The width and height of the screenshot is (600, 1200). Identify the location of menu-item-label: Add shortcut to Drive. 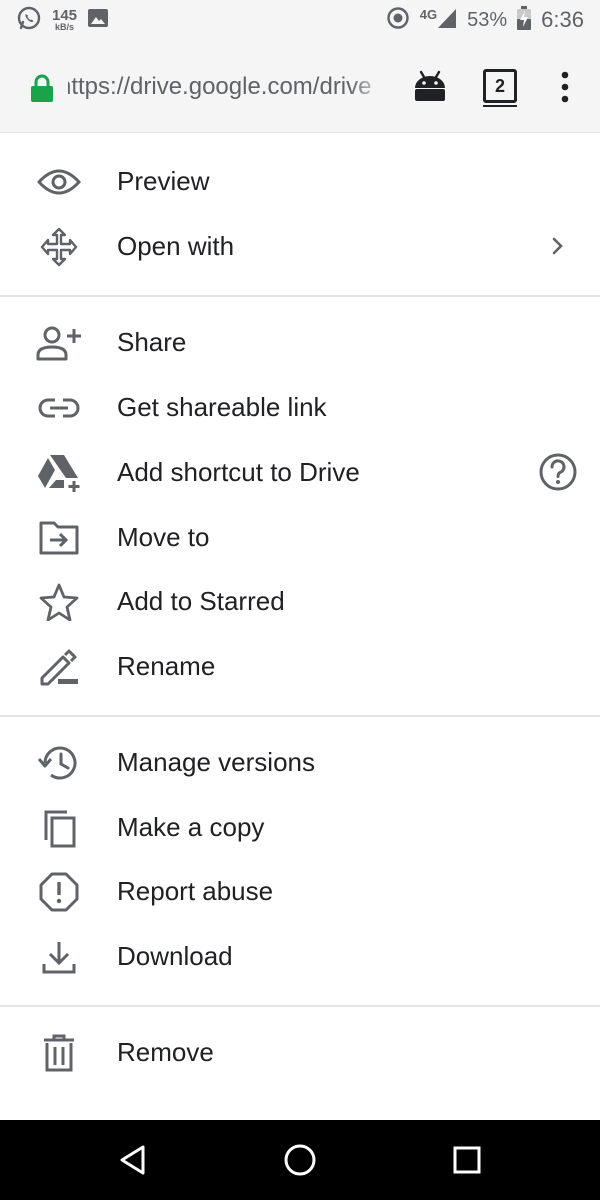
(238, 472).